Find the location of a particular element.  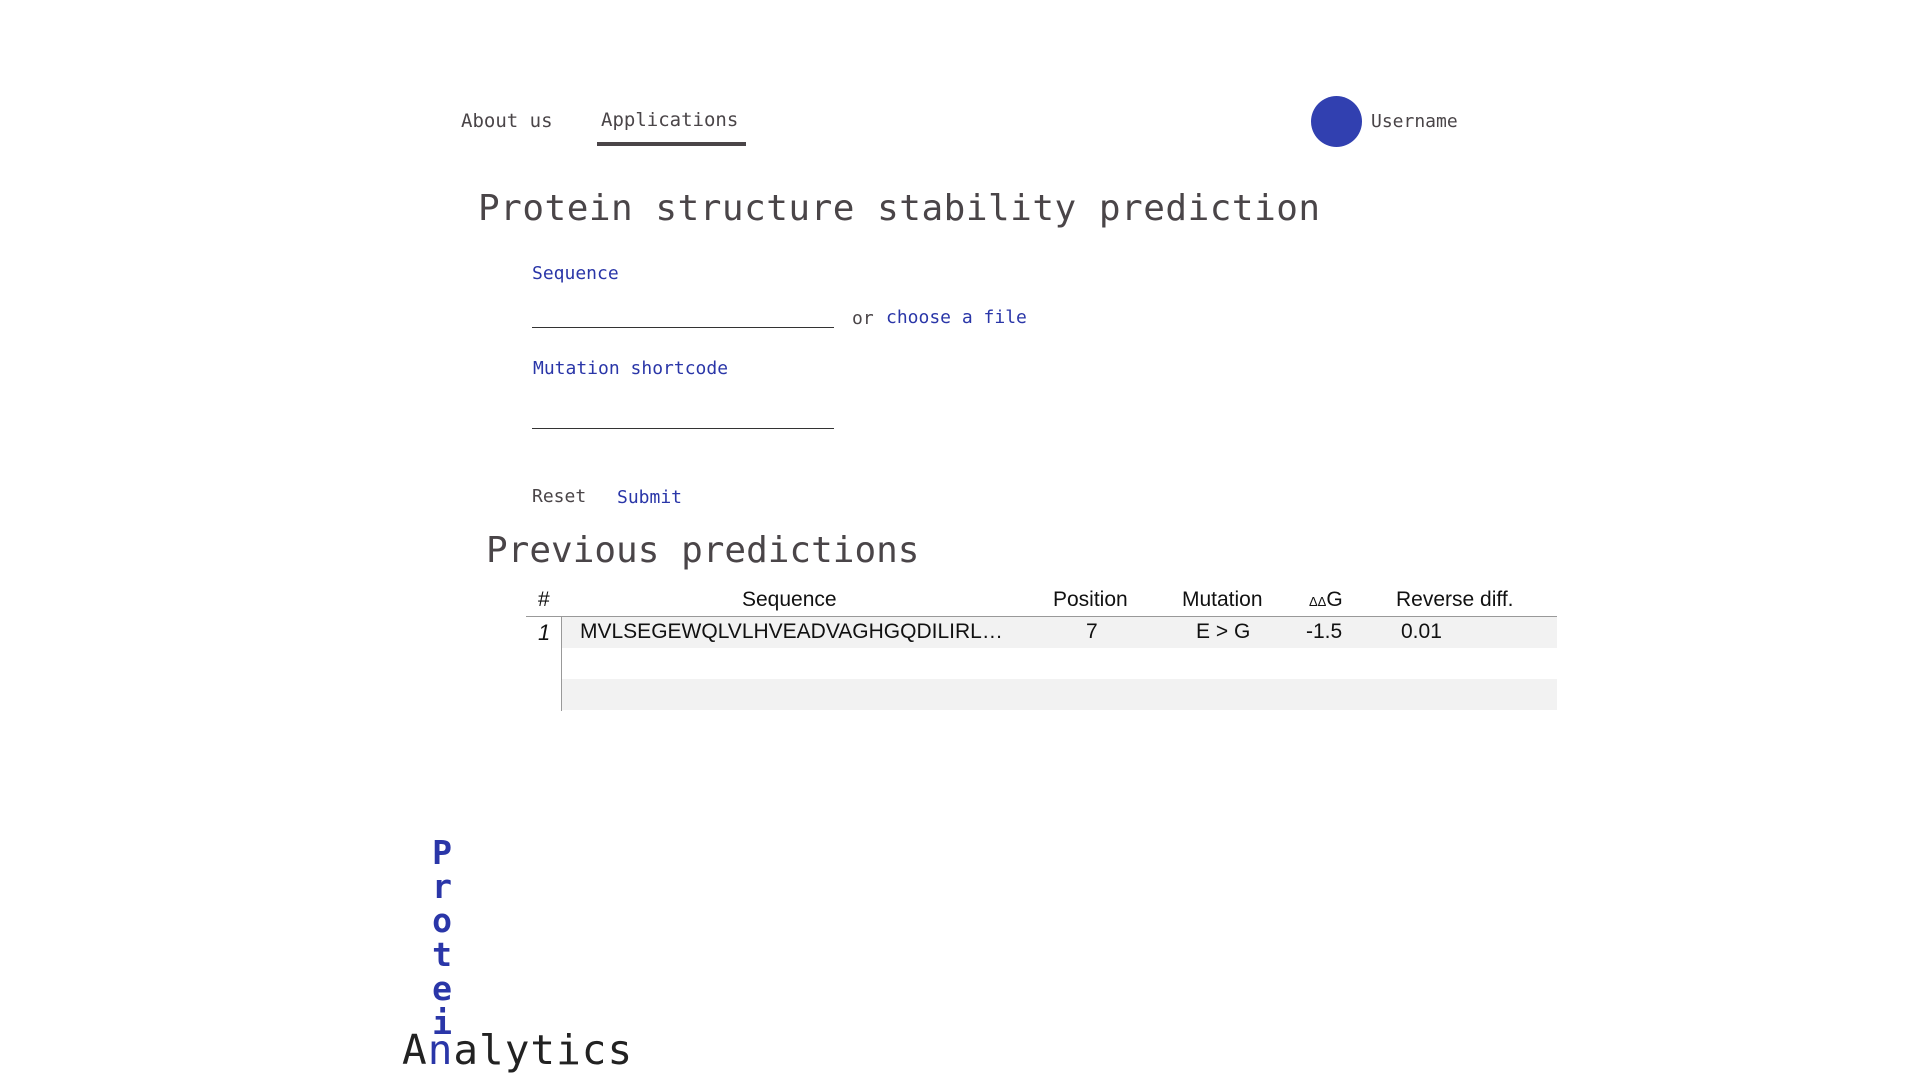

submit-button: Submit is located at coordinates (649, 497).